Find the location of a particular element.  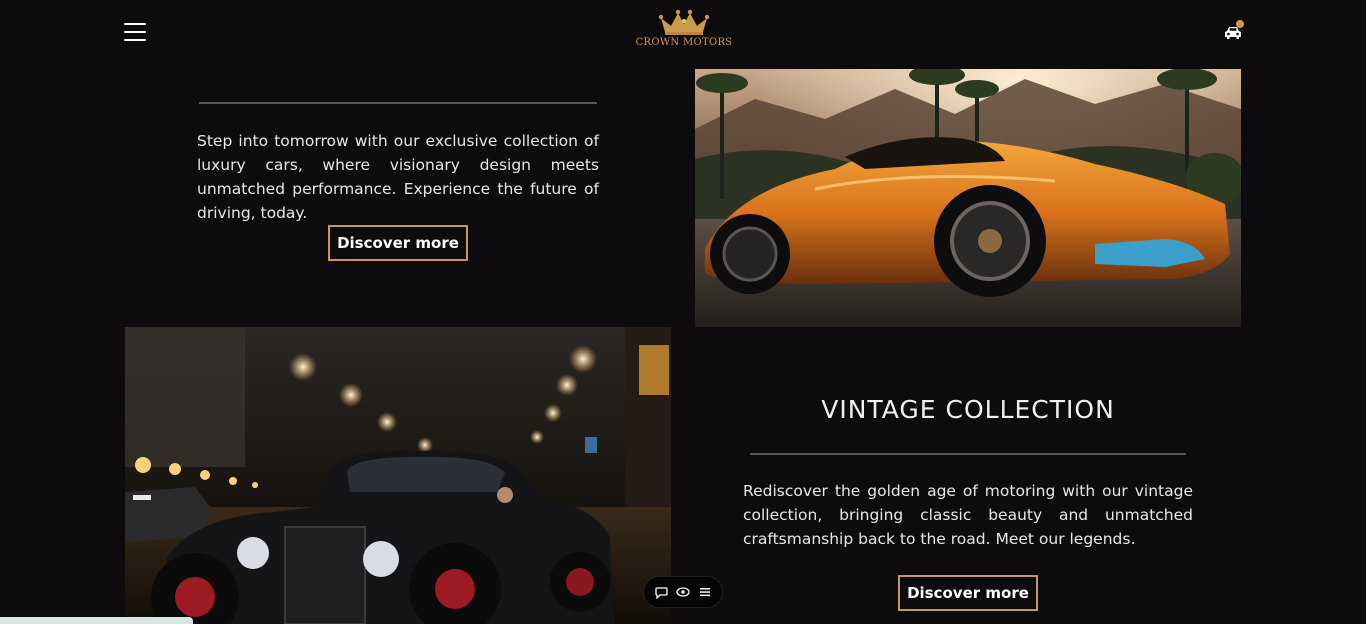

brand-name: CROWN MOTORS is located at coordinates (684, 42).